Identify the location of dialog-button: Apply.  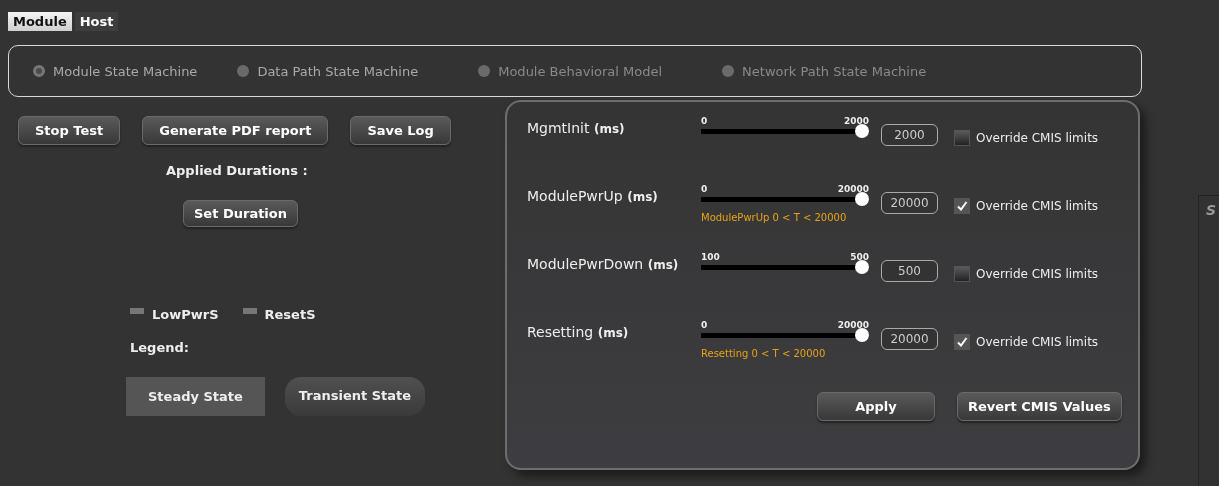
(876, 406).